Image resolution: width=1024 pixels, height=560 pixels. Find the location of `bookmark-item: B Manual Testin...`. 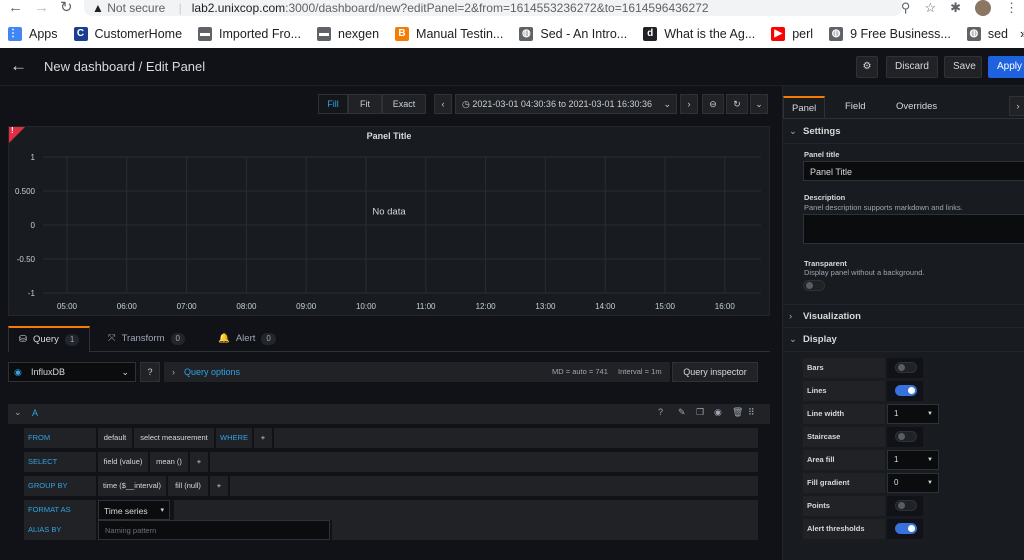

bookmark-item: B Manual Testin... is located at coordinates (449, 34).